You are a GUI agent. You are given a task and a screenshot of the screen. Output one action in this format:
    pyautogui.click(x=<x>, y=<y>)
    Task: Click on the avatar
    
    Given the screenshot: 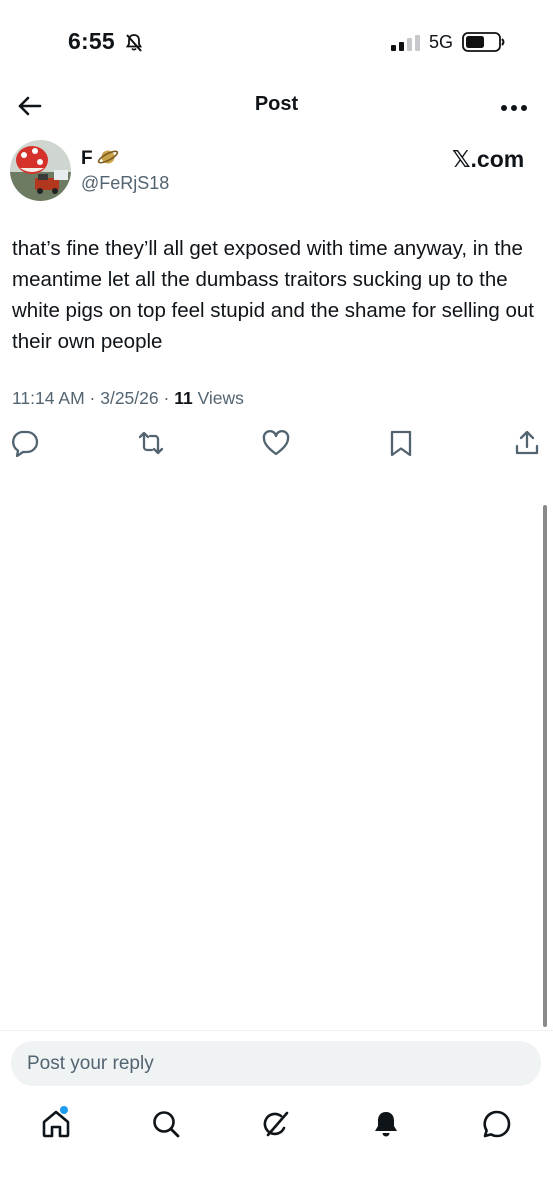 What is the action you would take?
    pyautogui.click(x=40, y=170)
    